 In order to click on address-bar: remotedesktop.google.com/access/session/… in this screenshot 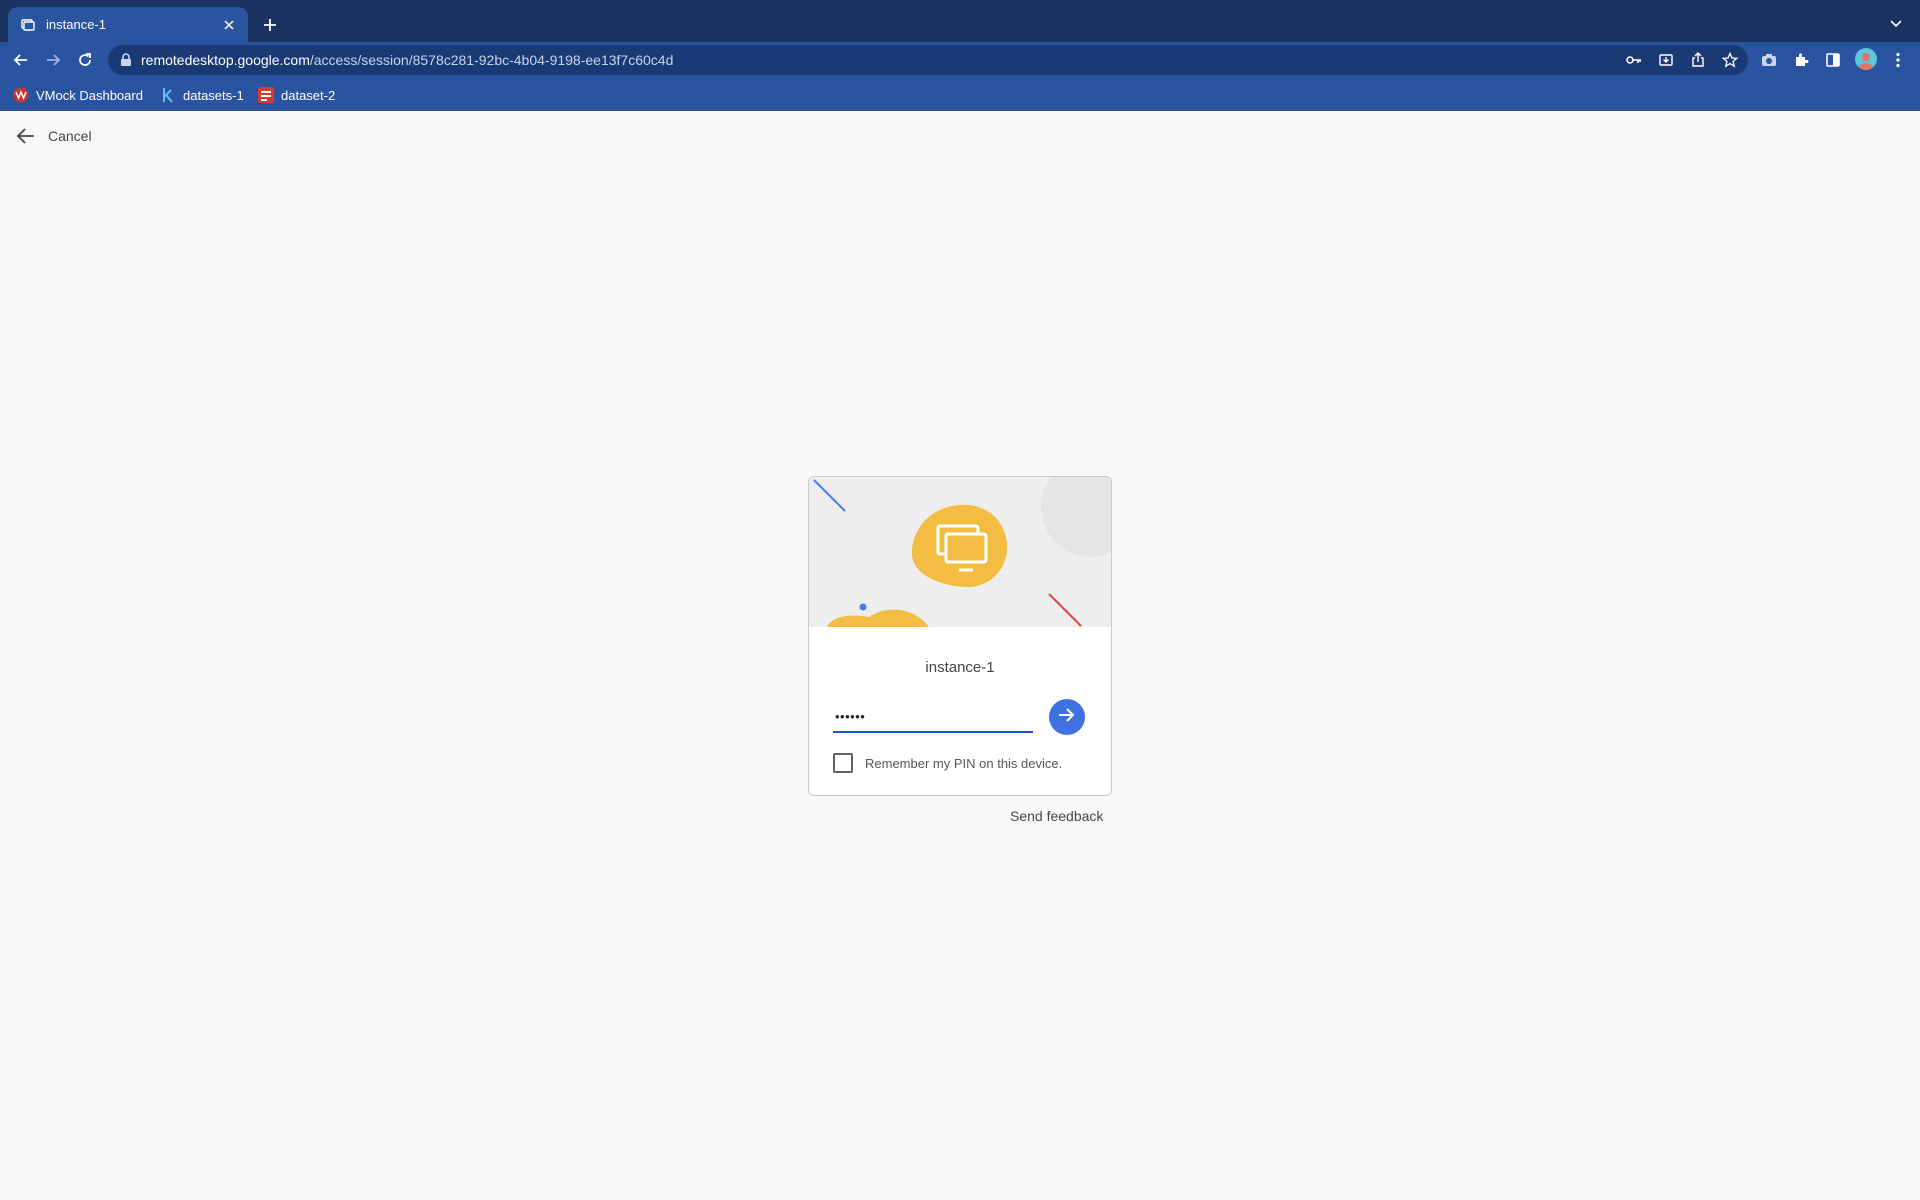, I will do `click(928, 60)`.